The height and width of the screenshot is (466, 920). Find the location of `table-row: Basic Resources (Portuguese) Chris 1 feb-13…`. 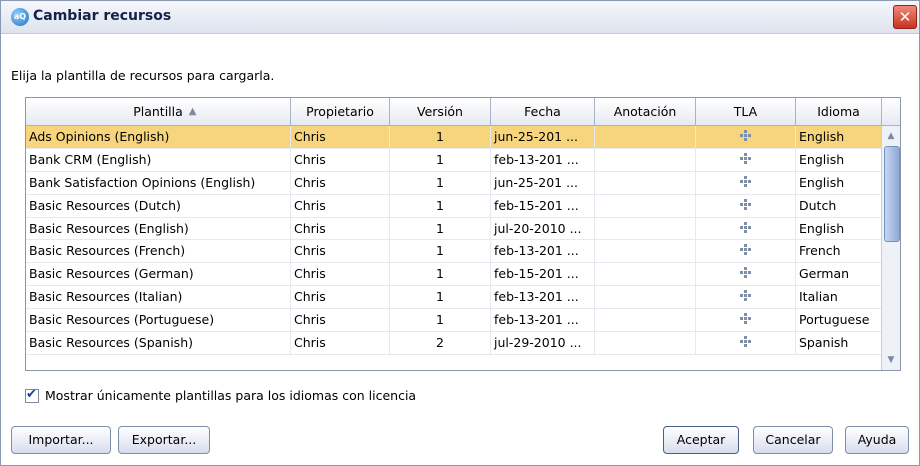

table-row: Basic Resources (Portuguese) Chris 1 feb-13… is located at coordinates (463, 321).